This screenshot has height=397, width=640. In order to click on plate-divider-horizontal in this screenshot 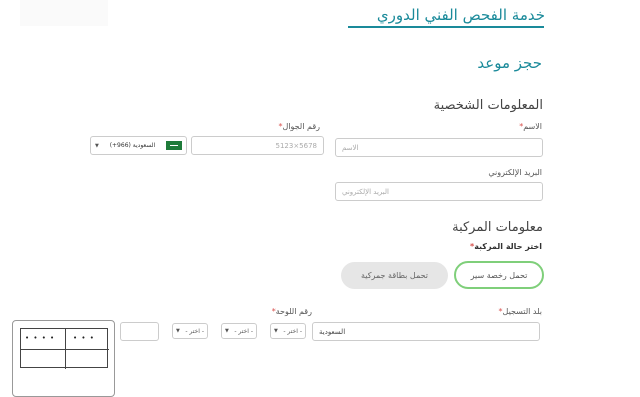, I will do `click(65, 349)`.